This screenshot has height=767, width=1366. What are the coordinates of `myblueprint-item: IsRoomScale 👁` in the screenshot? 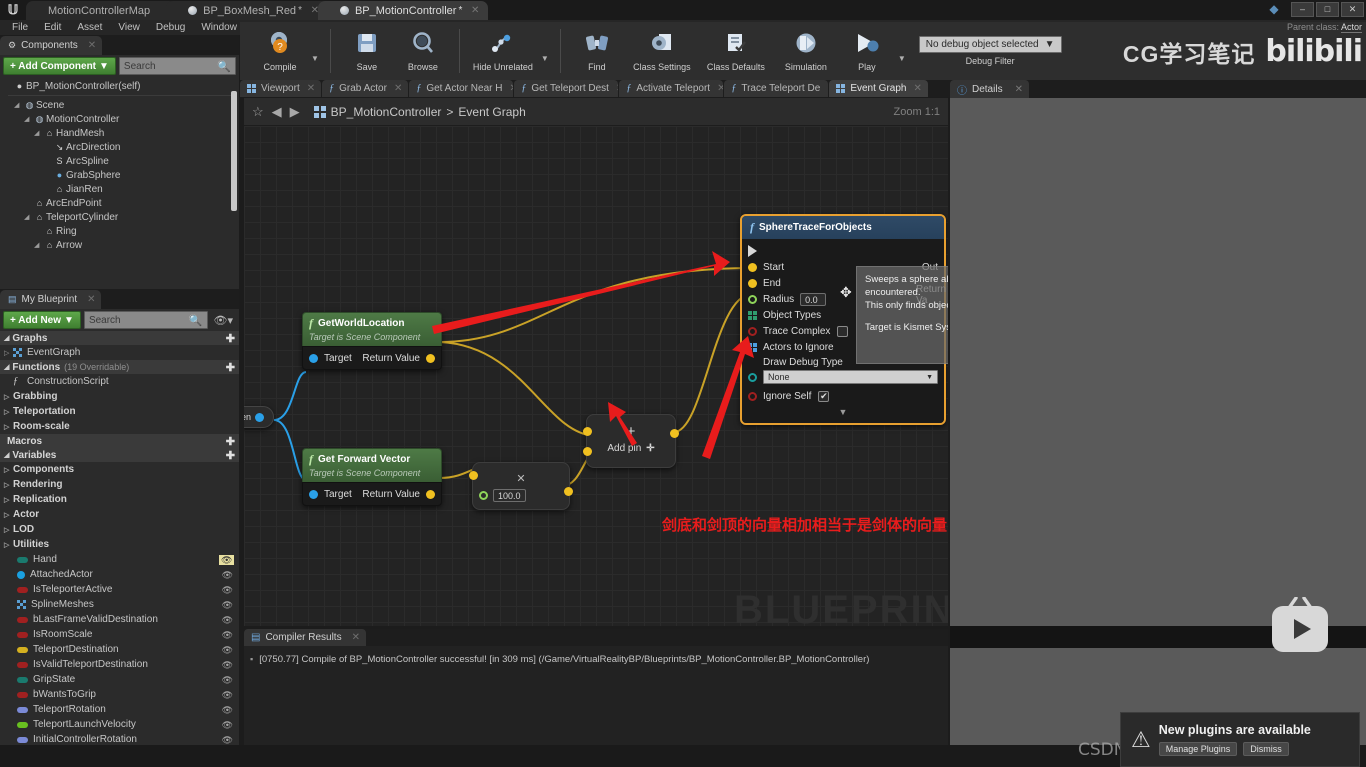 It's located at (119, 634).